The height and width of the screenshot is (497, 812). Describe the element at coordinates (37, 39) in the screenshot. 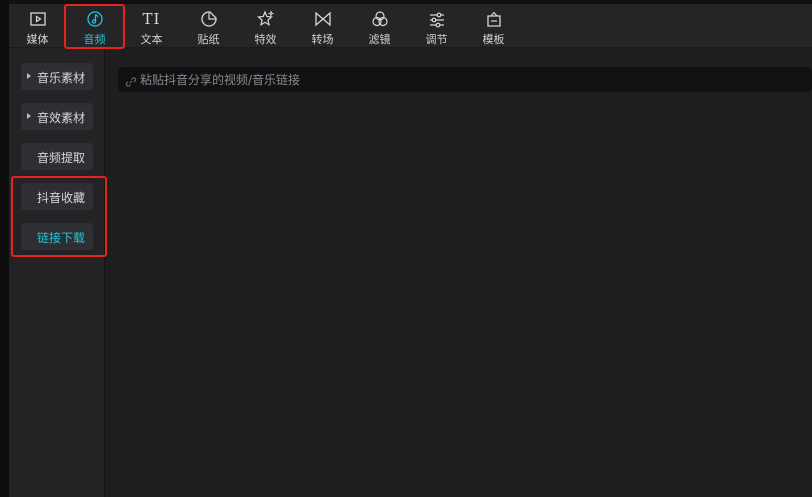

I see `tab-label: 媒体` at that location.